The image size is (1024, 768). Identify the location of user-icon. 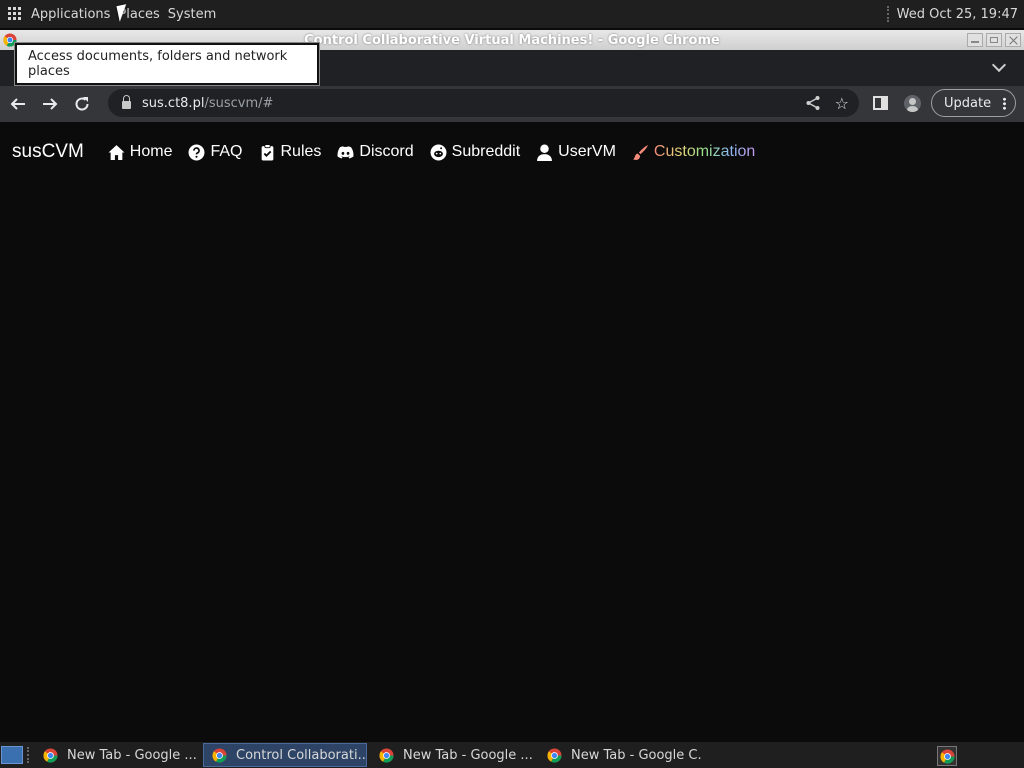
(545, 152).